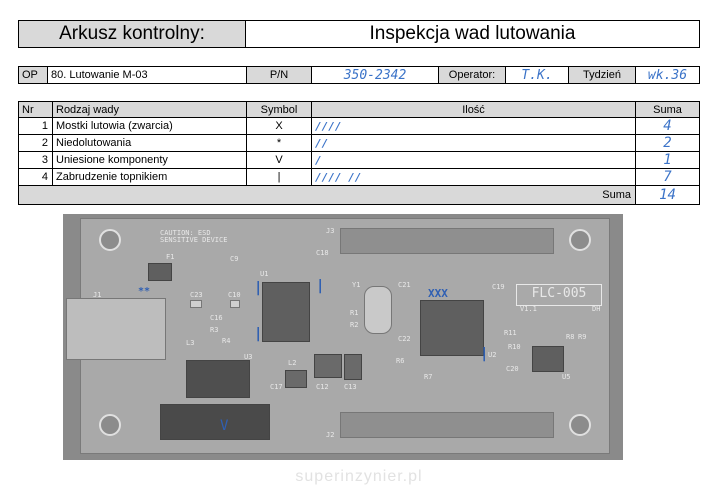  I want to click on row-2-type: Niedolutowania, so click(149, 143).